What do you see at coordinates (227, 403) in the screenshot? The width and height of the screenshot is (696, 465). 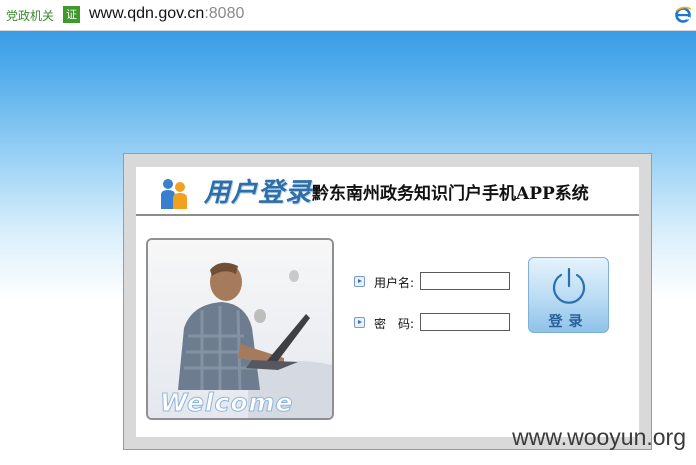 I see `welcome-text: Welcome` at bounding box center [227, 403].